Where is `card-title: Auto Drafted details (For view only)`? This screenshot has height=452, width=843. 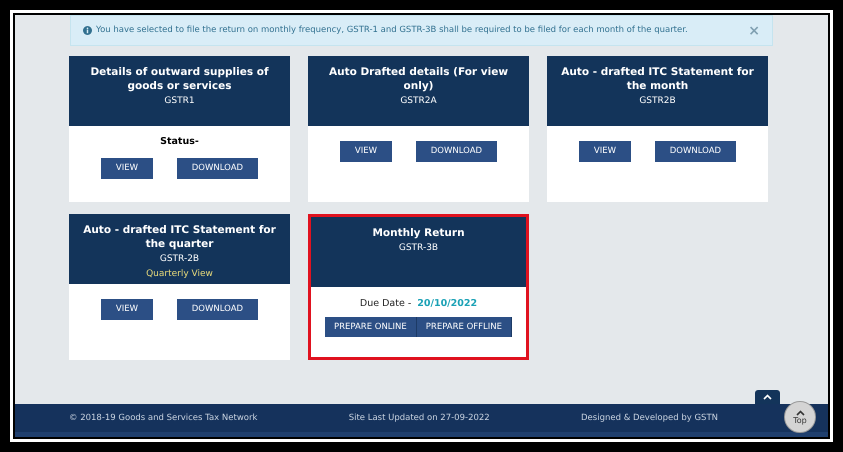 card-title: Auto Drafted details (For view only) is located at coordinates (419, 79).